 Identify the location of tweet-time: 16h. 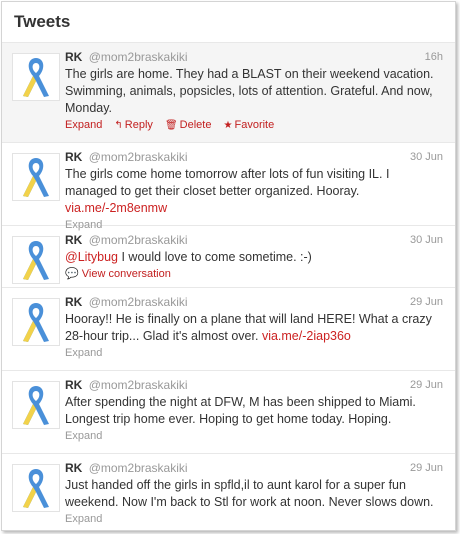
(434, 57).